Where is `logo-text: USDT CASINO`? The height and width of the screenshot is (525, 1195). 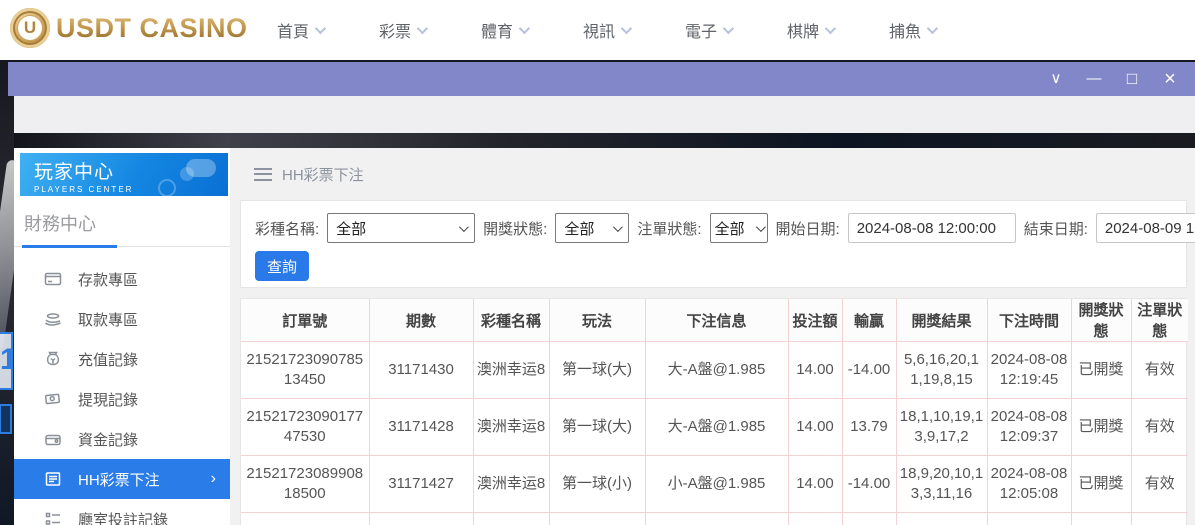
logo-text: USDT CASINO is located at coordinates (152, 27).